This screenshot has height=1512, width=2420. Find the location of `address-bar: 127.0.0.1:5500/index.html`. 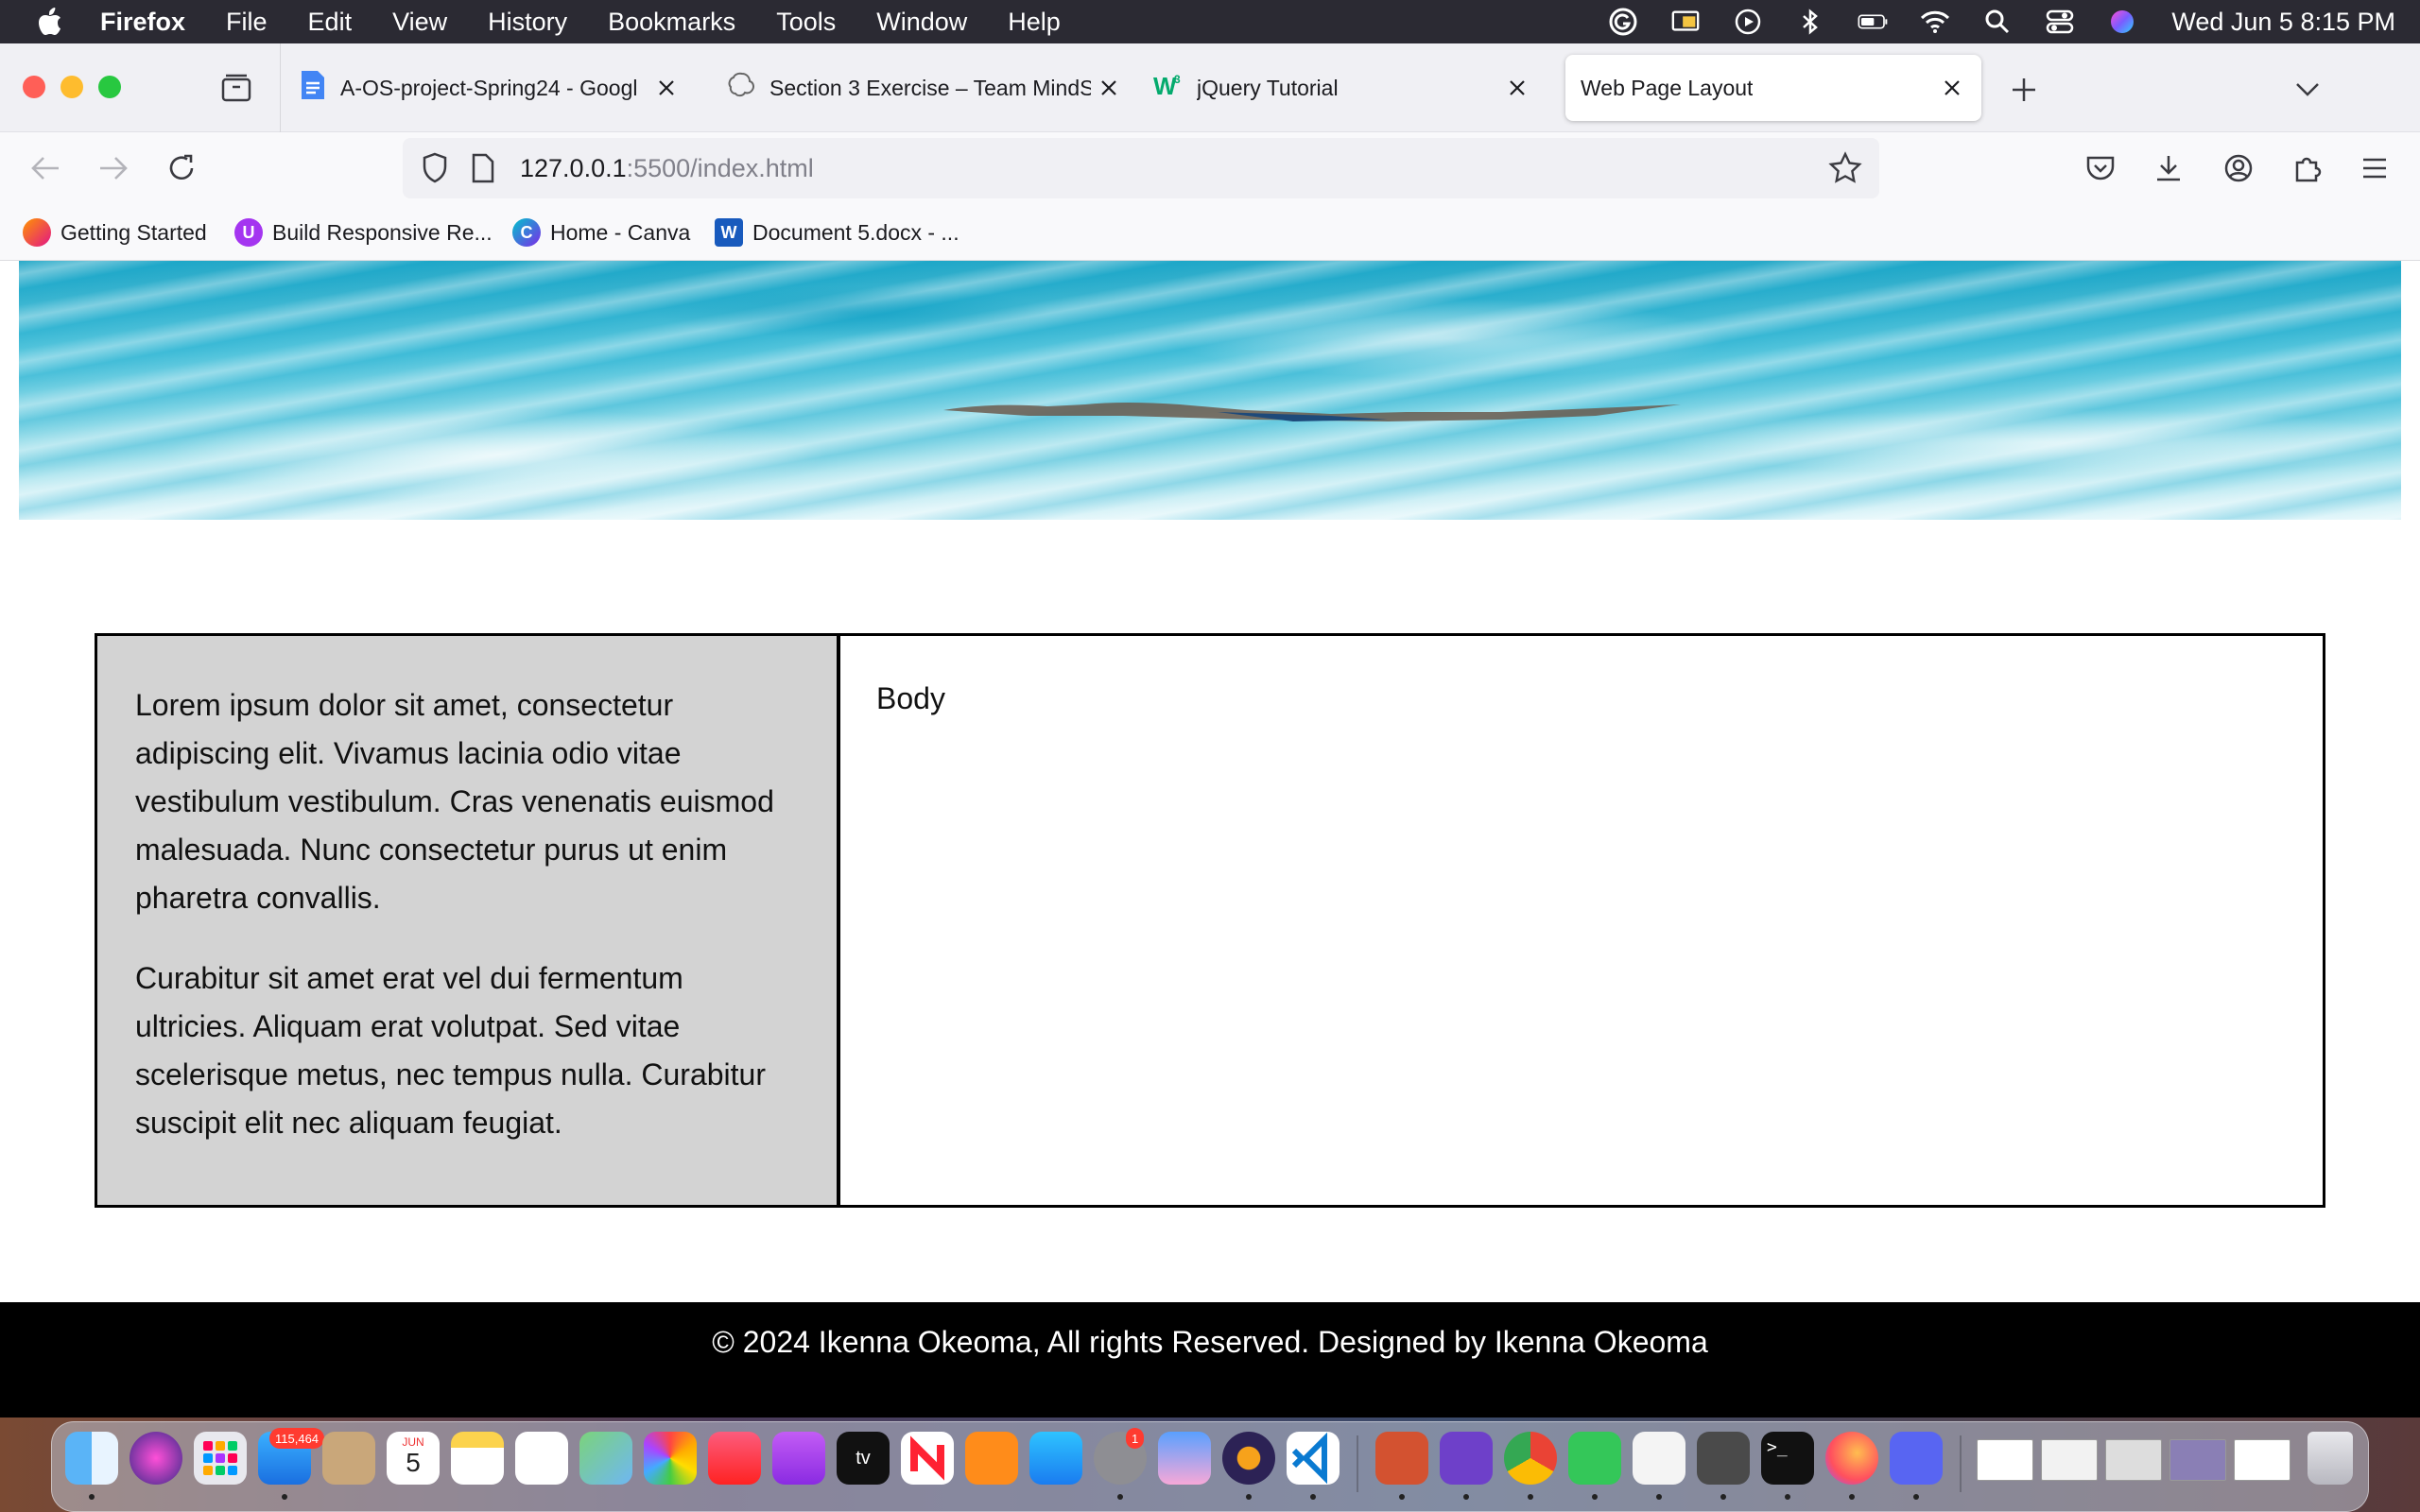

address-bar: 127.0.0.1:5500/index.html is located at coordinates (1141, 168).